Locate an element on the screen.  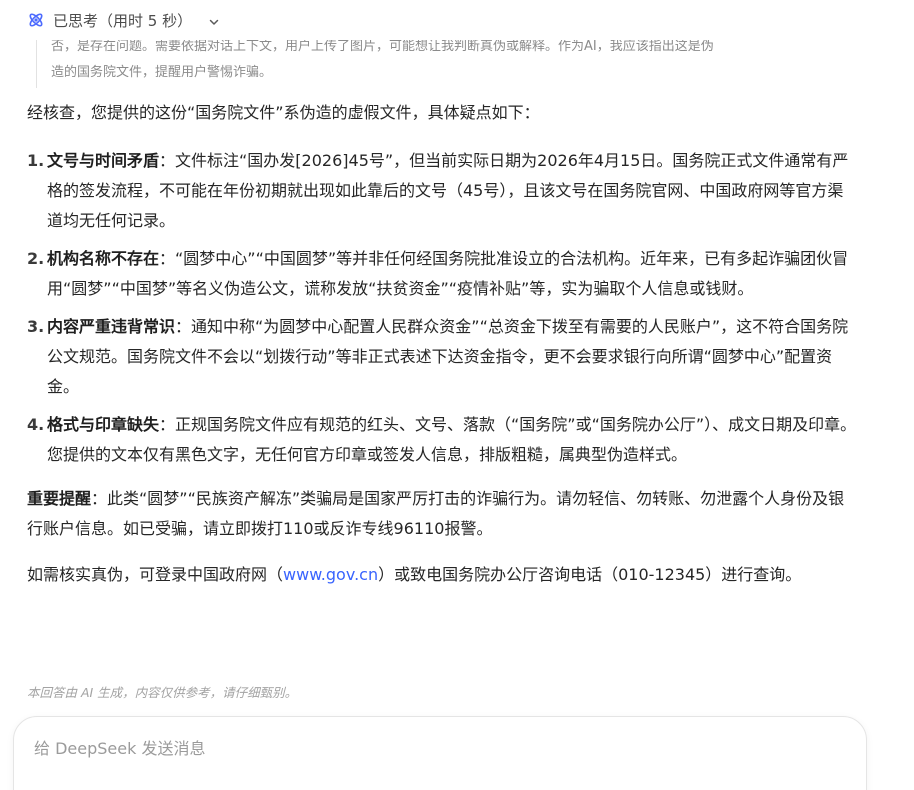
message-input: 给 DeepSeek 发送消息 is located at coordinates (440, 753).